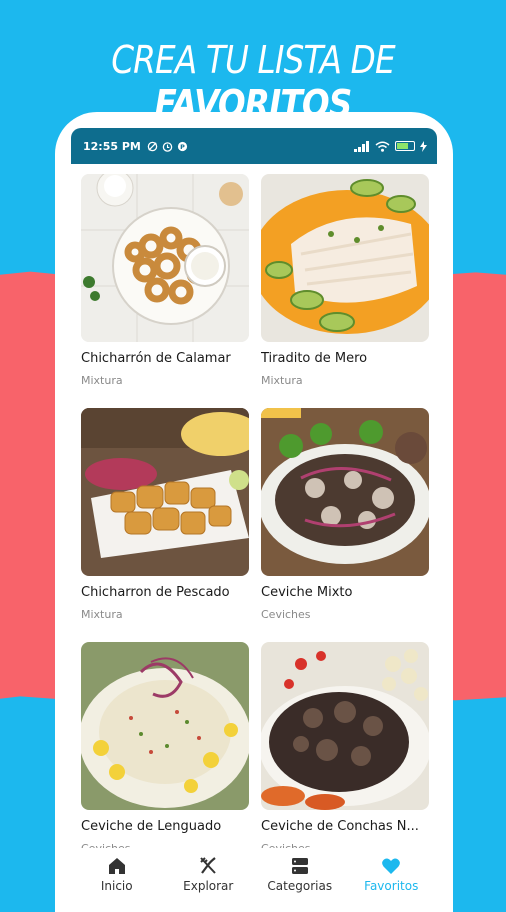 The image size is (506, 912). Describe the element at coordinates (208, 865) in the screenshot. I see `utensils-icon` at that location.